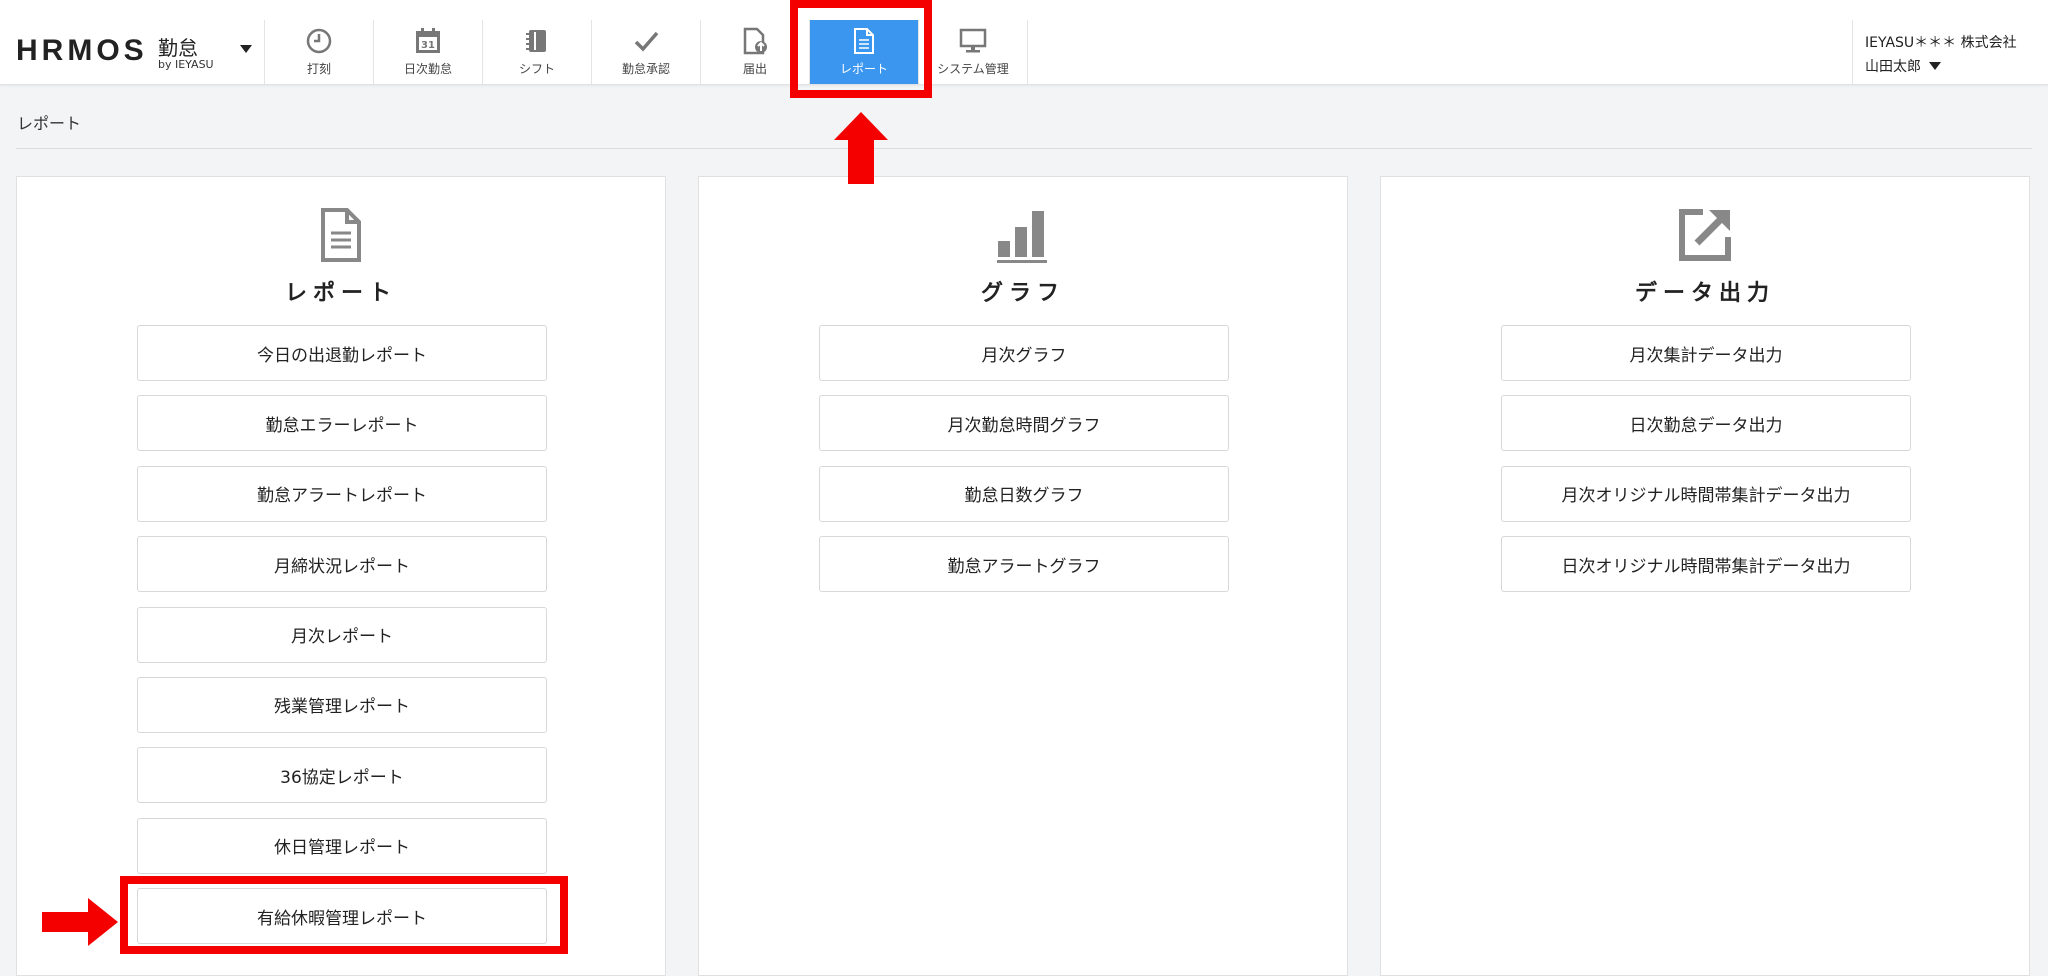 The height and width of the screenshot is (976, 2048). What do you see at coordinates (1022, 293) in the screenshot?
I see `card-title: グラフ` at bounding box center [1022, 293].